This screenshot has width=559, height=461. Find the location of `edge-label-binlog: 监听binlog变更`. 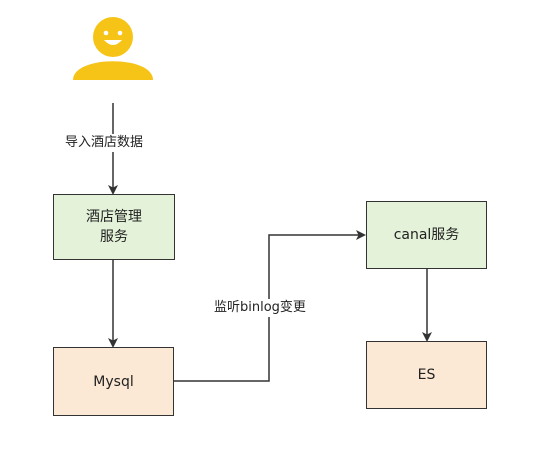

edge-label-binlog: 监听binlog变更 is located at coordinates (260, 308).